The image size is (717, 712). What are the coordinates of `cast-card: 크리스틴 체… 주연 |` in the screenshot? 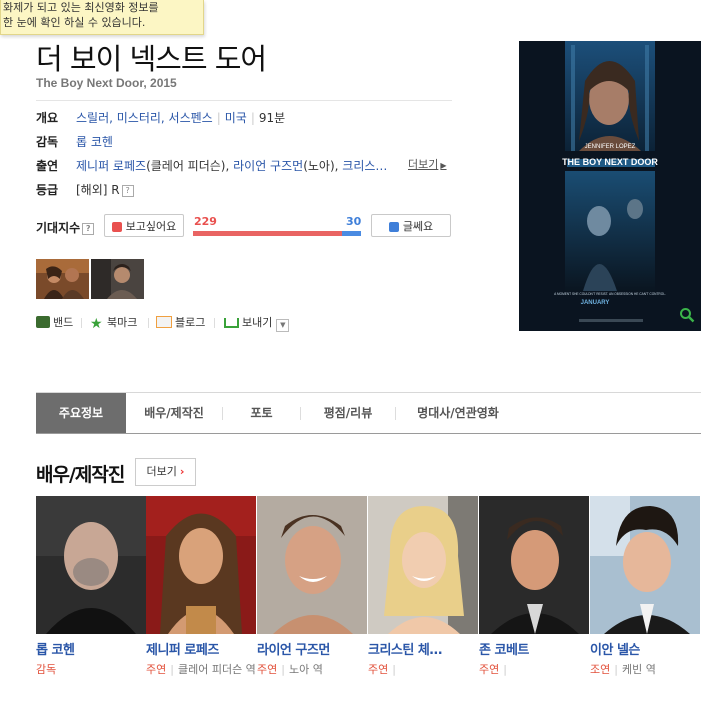 It's located at (423, 587).